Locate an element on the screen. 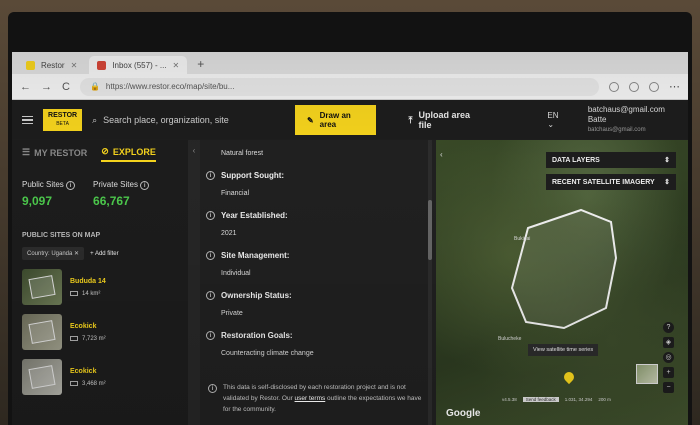 Image resolution: width=700 pixels, height=425 pixels. more-options-icon: ⋯ is located at coordinates (674, 86).